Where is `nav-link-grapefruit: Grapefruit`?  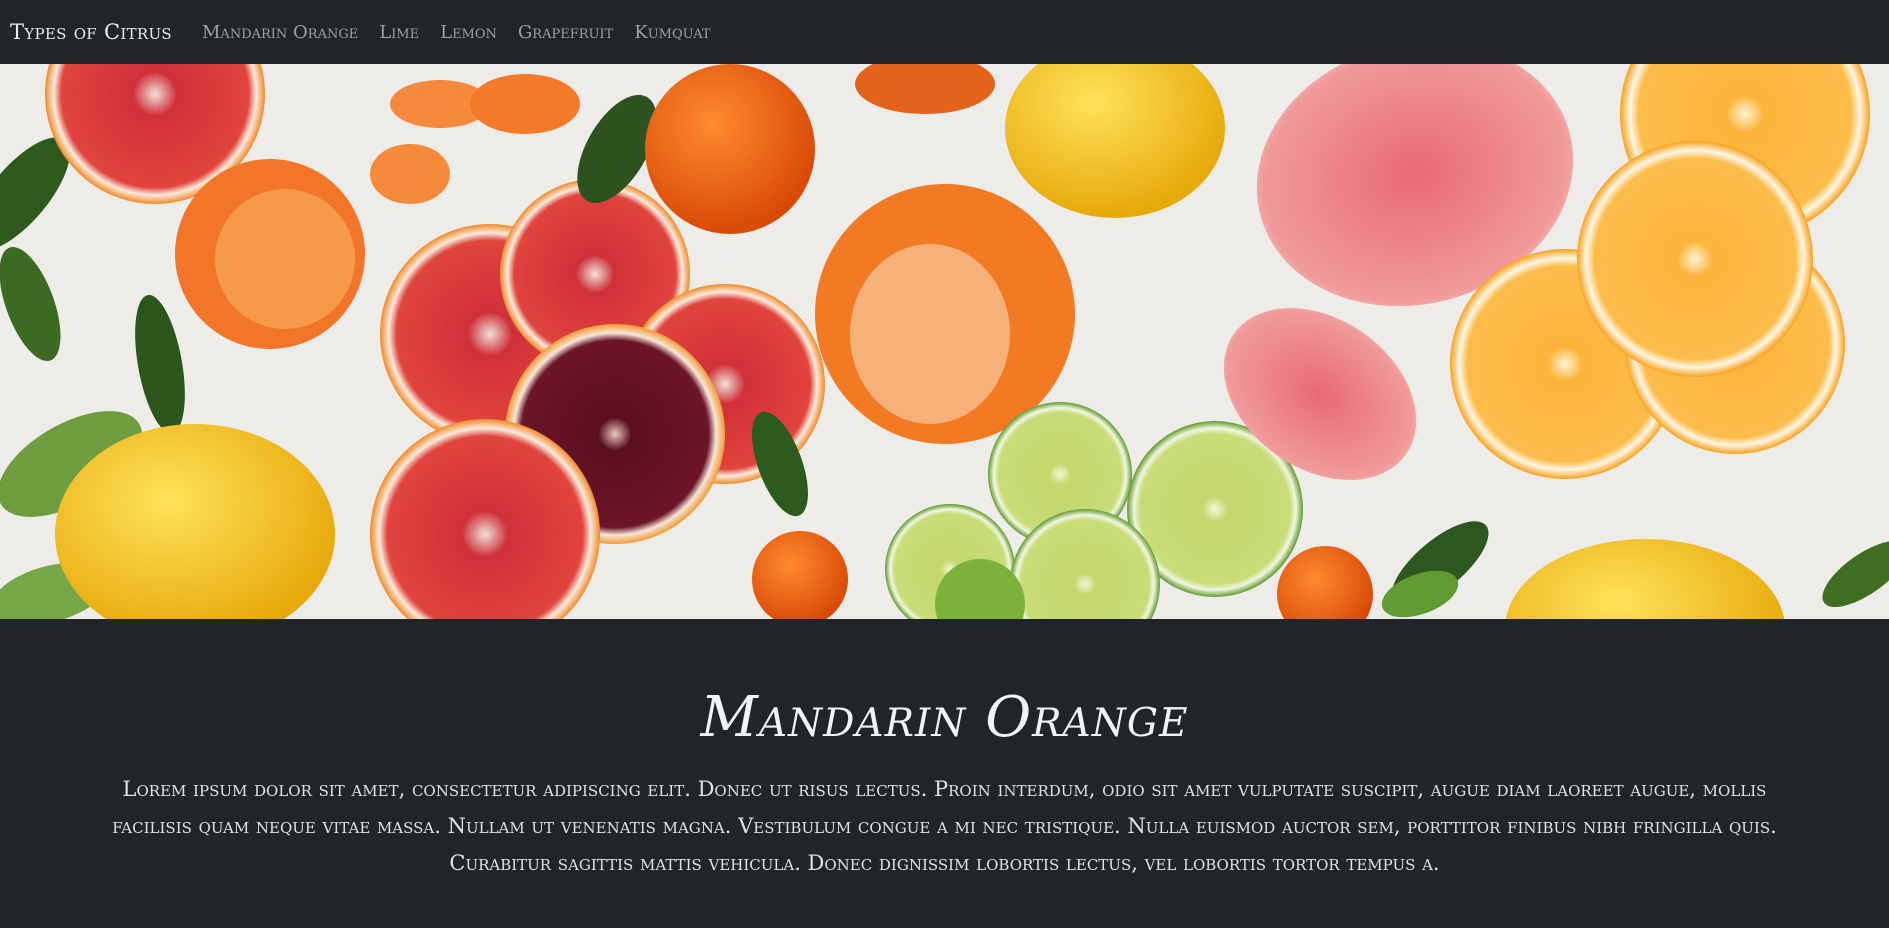 nav-link-grapefruit: Grapefruit is located at coordinates (565, 32).